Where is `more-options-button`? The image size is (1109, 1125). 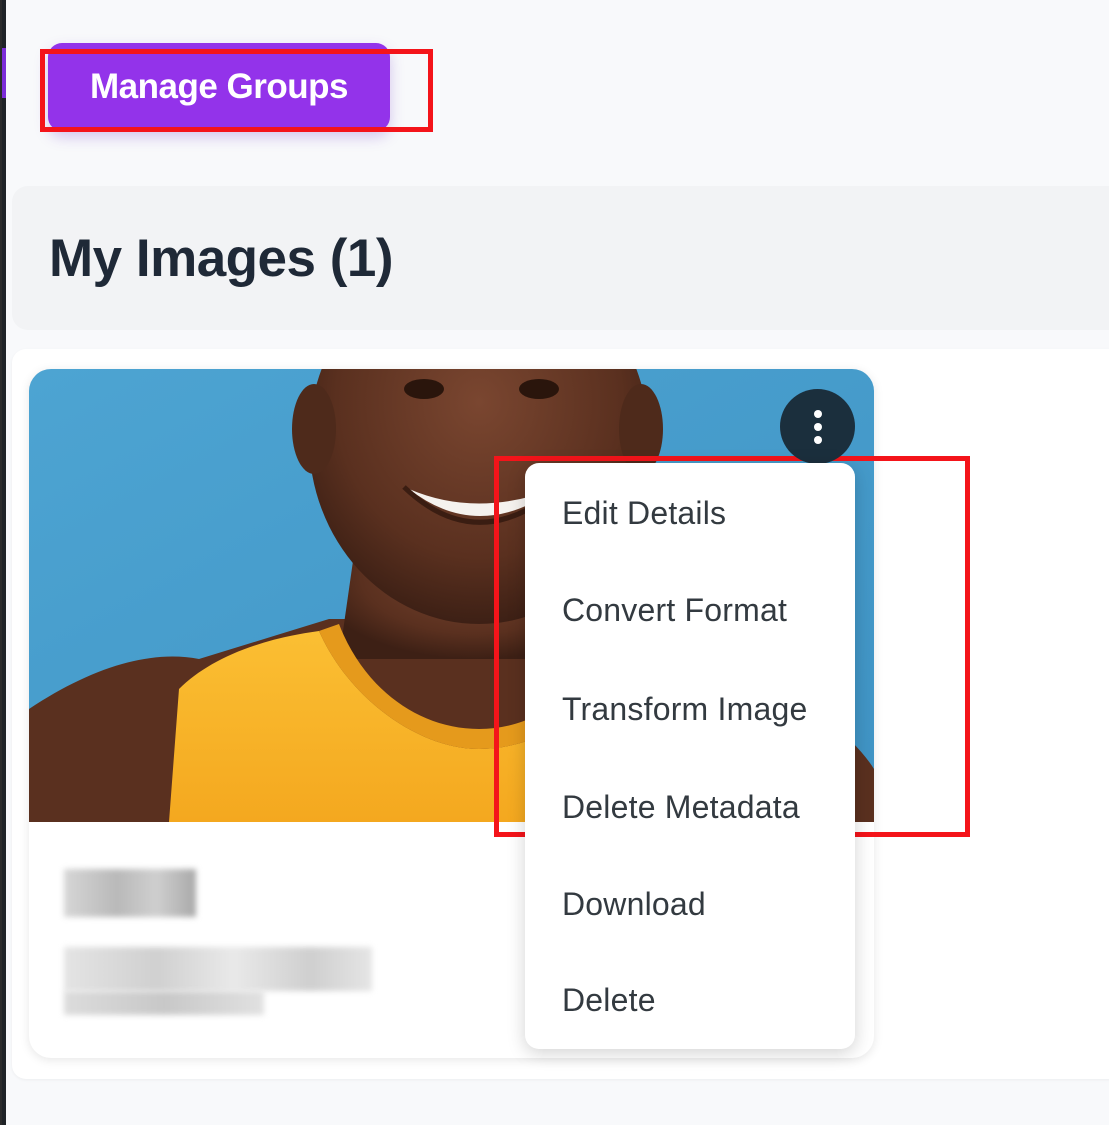 more-options-button is located at coordinates (817, 426).